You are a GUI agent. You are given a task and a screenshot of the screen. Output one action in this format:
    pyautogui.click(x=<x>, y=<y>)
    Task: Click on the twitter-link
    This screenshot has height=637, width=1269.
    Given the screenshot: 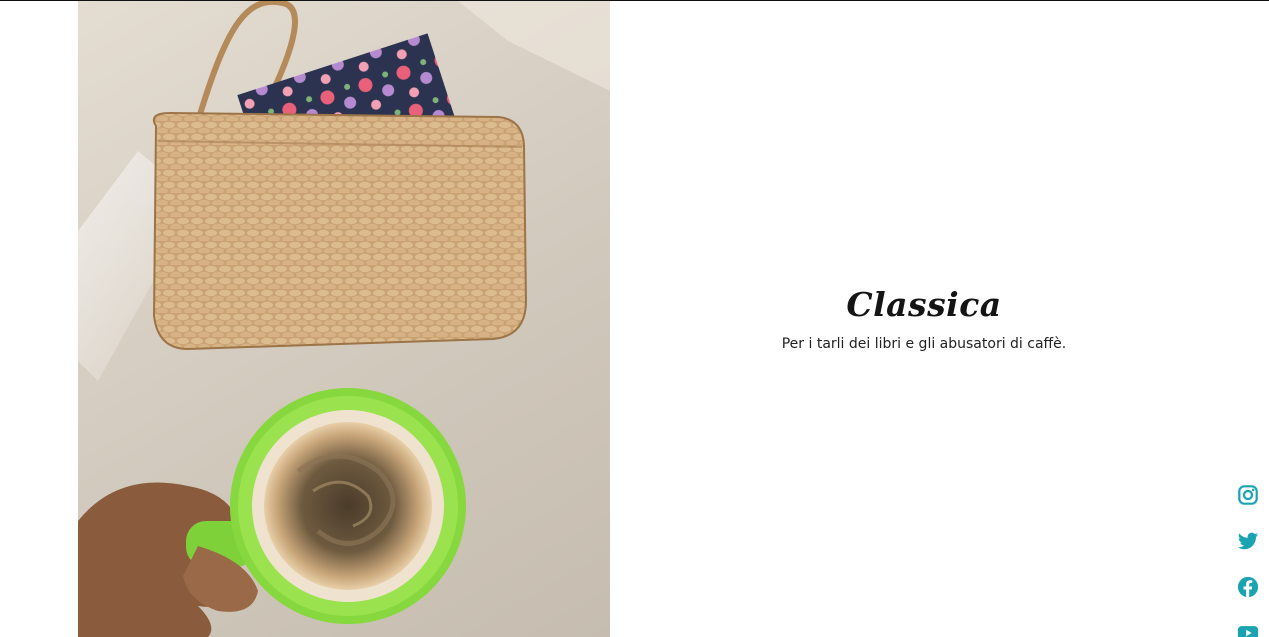 What is the action you would take?
    pyautogui.click(x=1248, y=550)
    